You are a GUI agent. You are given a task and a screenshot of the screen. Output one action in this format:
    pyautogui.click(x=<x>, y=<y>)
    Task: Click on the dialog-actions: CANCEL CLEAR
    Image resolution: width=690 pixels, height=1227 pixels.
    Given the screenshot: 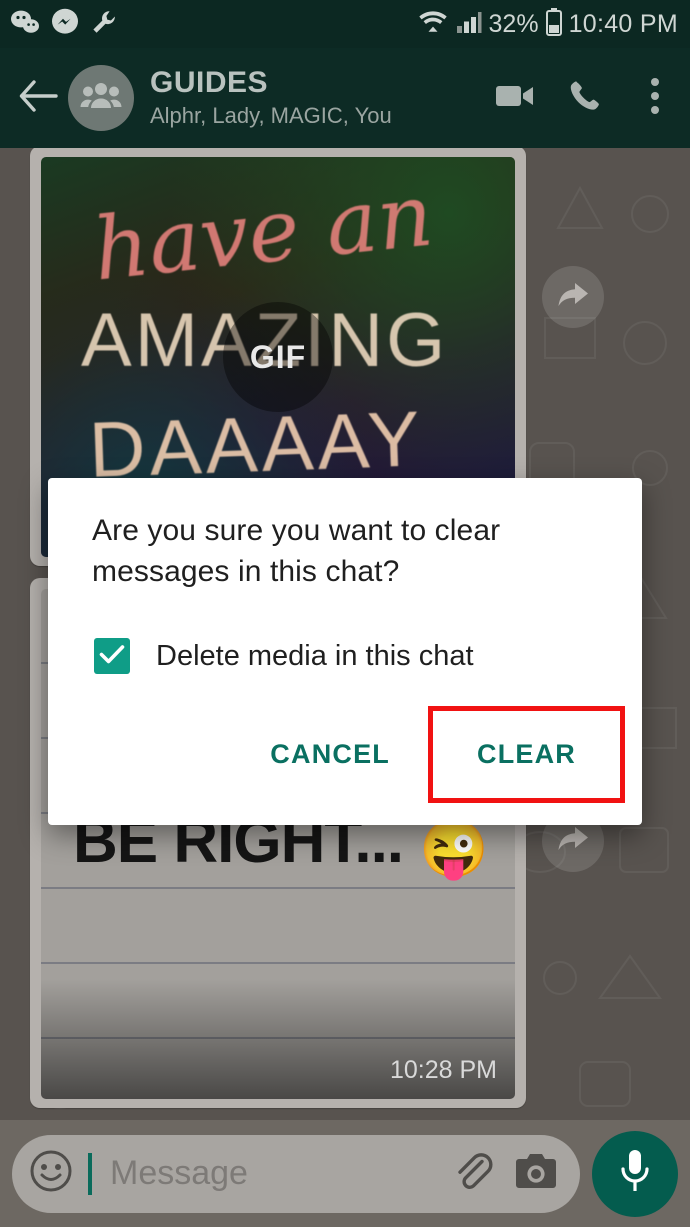 What is the action you would take?
    pyautogui.click(x=345, y=749)
    